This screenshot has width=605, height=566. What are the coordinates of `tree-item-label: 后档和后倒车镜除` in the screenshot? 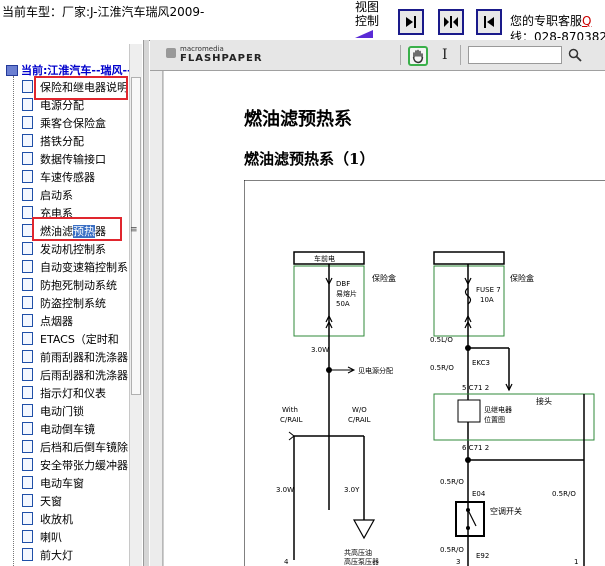 It's located at (84, 447).